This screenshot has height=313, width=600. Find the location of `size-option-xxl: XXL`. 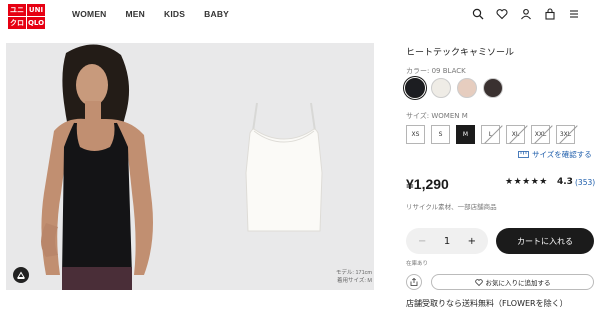

size-option-xxl: XXL is located at coordinates (540, 134).